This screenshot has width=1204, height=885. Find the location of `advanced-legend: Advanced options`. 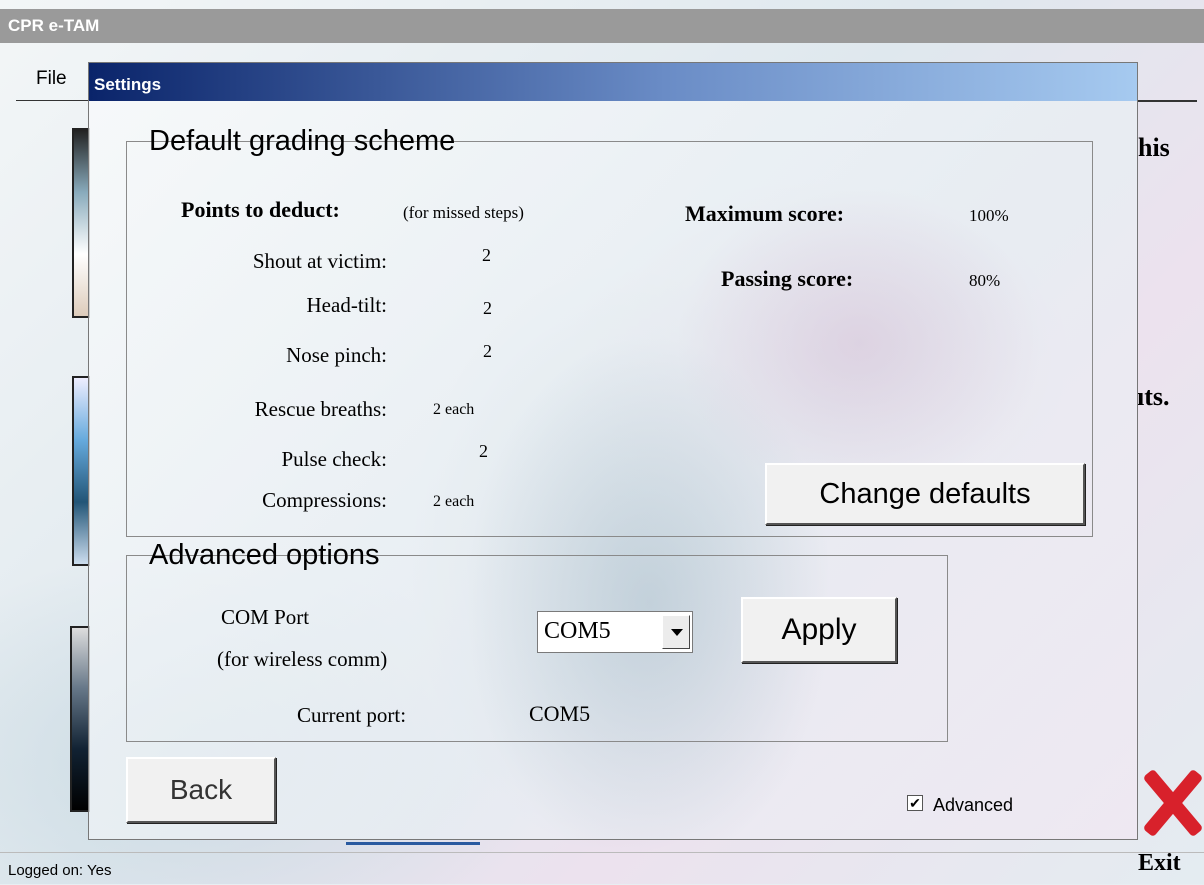

advanced-legend: Advanced options is located at coordinates (264, 555).